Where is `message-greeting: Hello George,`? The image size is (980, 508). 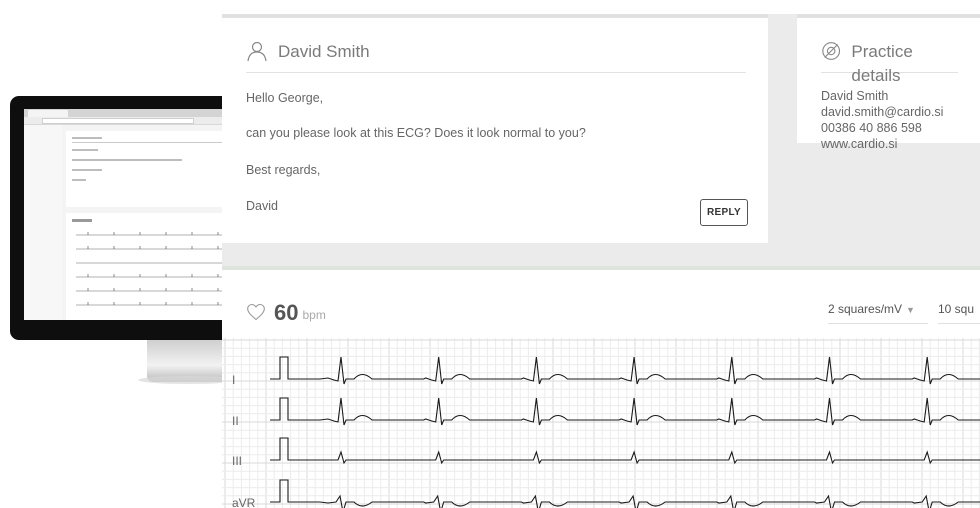
message-greeting: Hello George, is located at coordinates (285, 98).